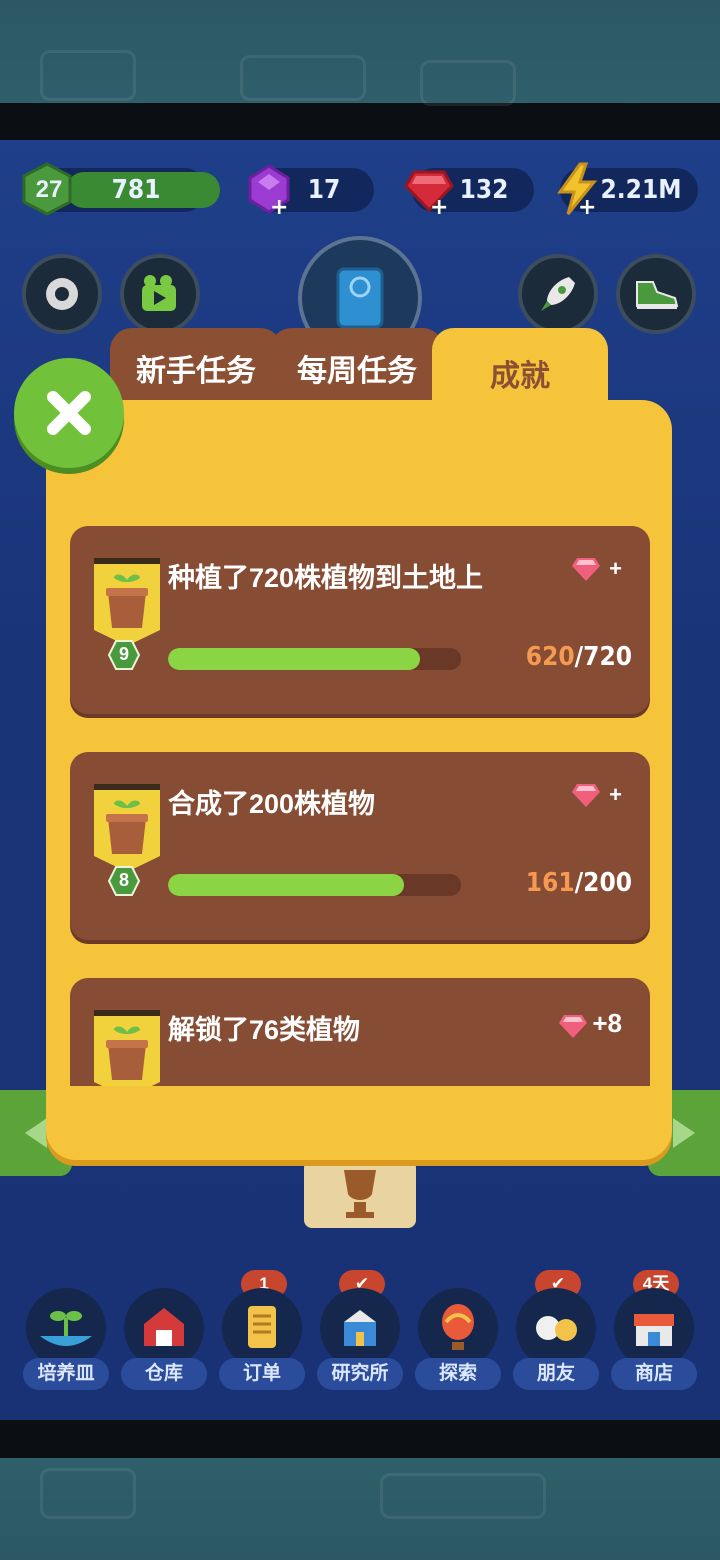 This screenshot has height=1560, width=720. I want to click on barn-icon, so click(164, 1327).